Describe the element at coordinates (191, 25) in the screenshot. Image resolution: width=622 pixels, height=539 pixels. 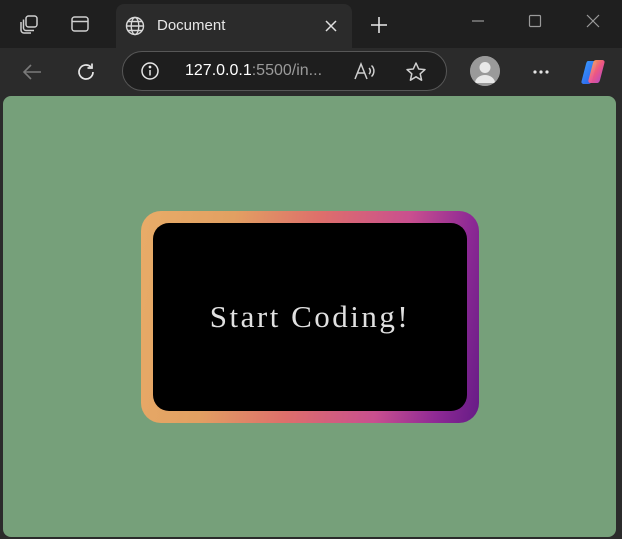
I see `tab-title: Document` at that location.